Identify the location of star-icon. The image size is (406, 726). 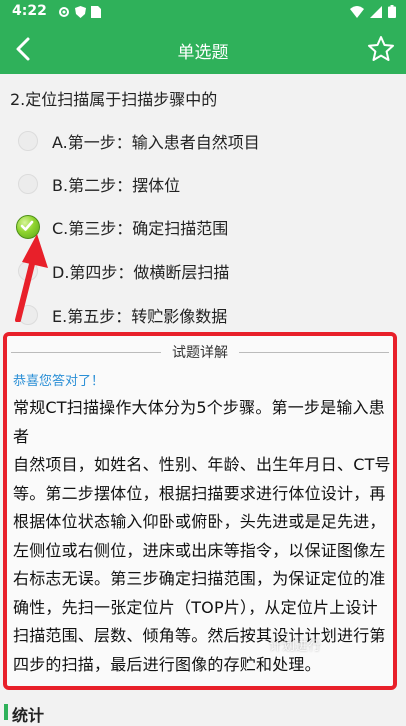
(381, 48).